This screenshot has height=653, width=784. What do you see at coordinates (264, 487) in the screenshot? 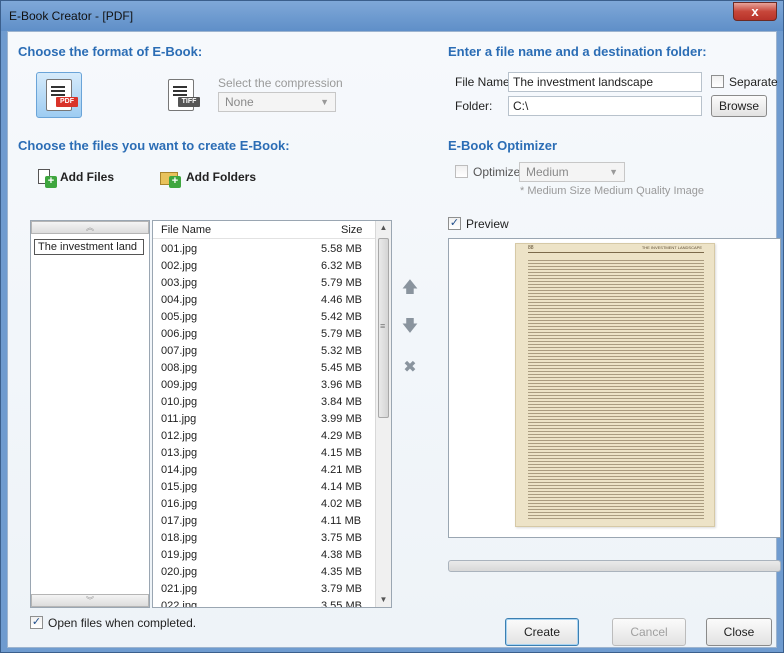
I see `table-row: 015.jpg 4.14 MB` at bounding box center [264, 487].